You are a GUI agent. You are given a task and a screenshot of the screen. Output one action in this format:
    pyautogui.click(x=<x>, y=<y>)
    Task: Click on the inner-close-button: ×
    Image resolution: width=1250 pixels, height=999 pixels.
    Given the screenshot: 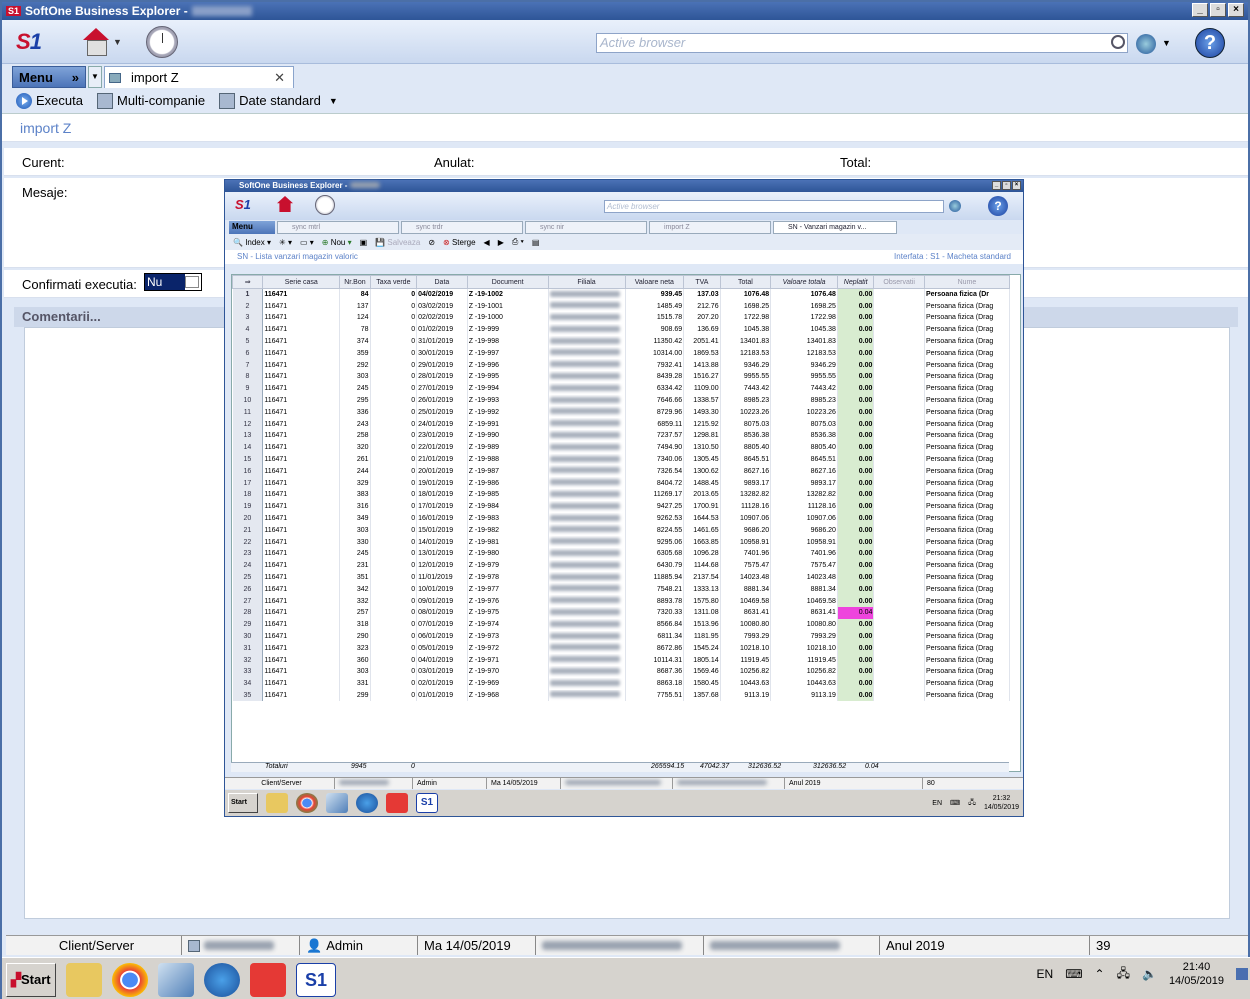 What is the action you would take?
    pyautogui.click(x=1016, y=185)
    